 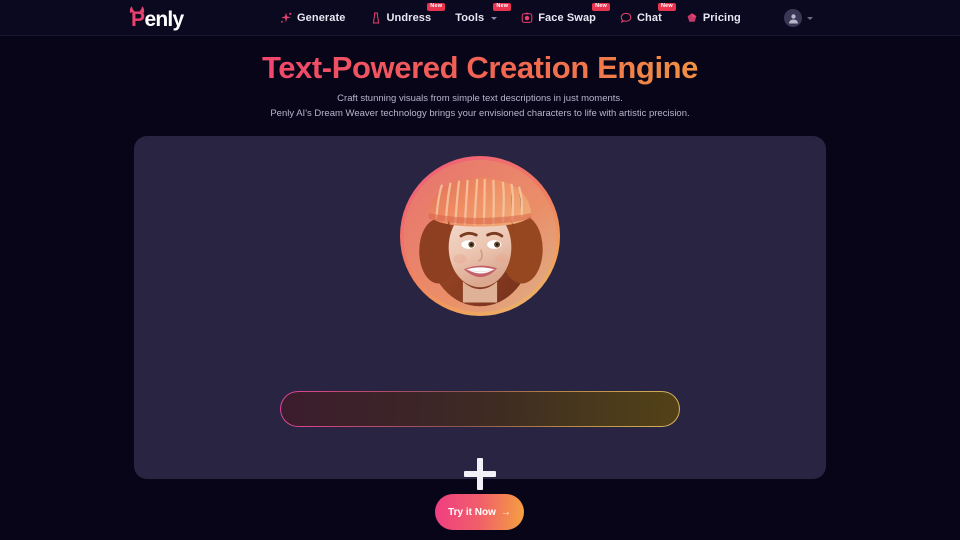 I want to click on sparkle-icon, so click(x=286, y=18).